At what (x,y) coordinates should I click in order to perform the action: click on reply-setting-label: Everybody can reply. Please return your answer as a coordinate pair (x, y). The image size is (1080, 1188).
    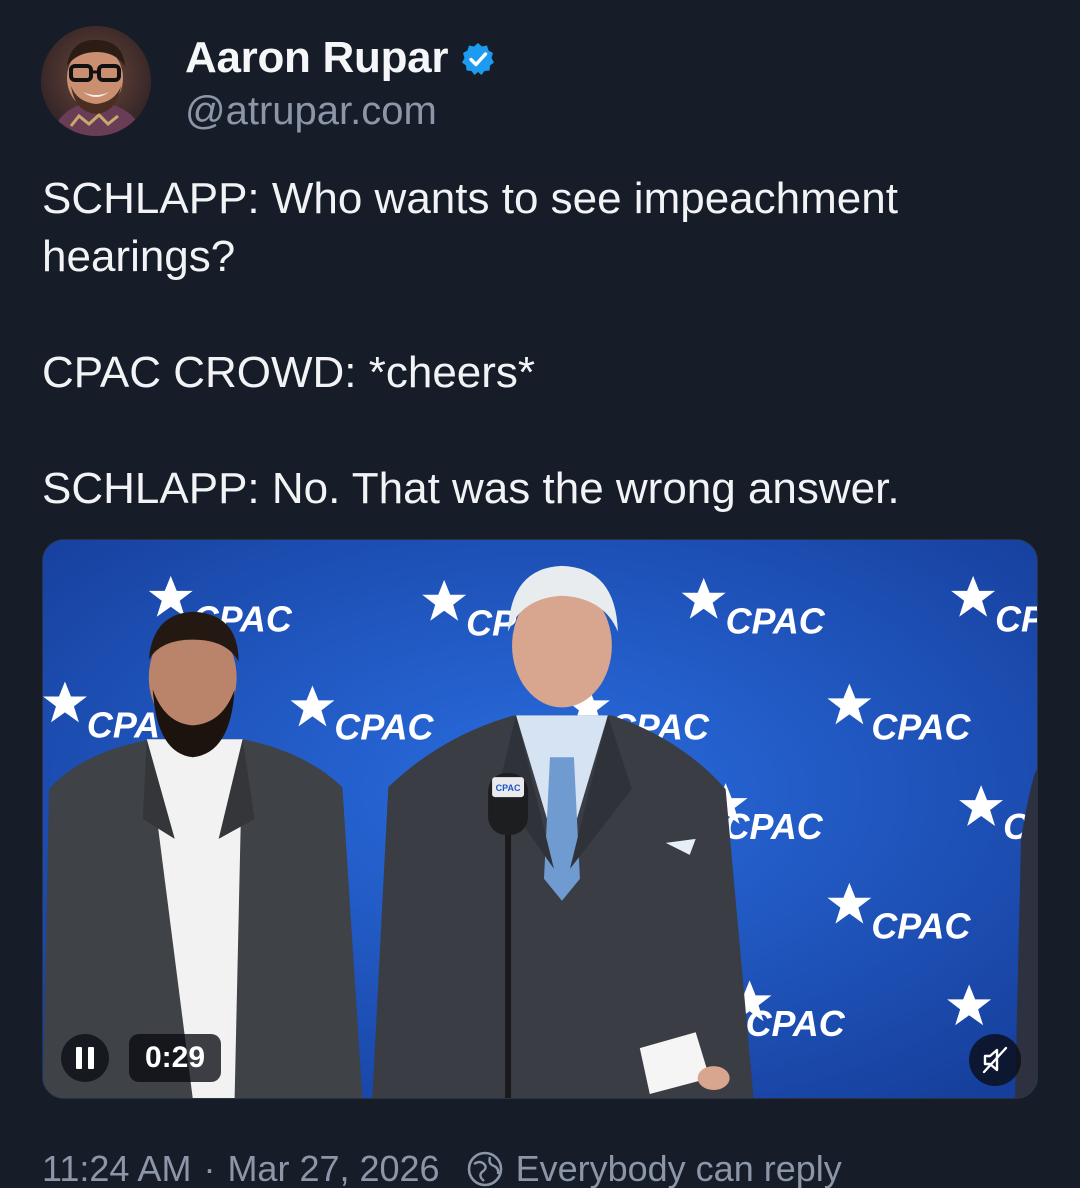
    Looking at the image, I should click on (679, 1167).